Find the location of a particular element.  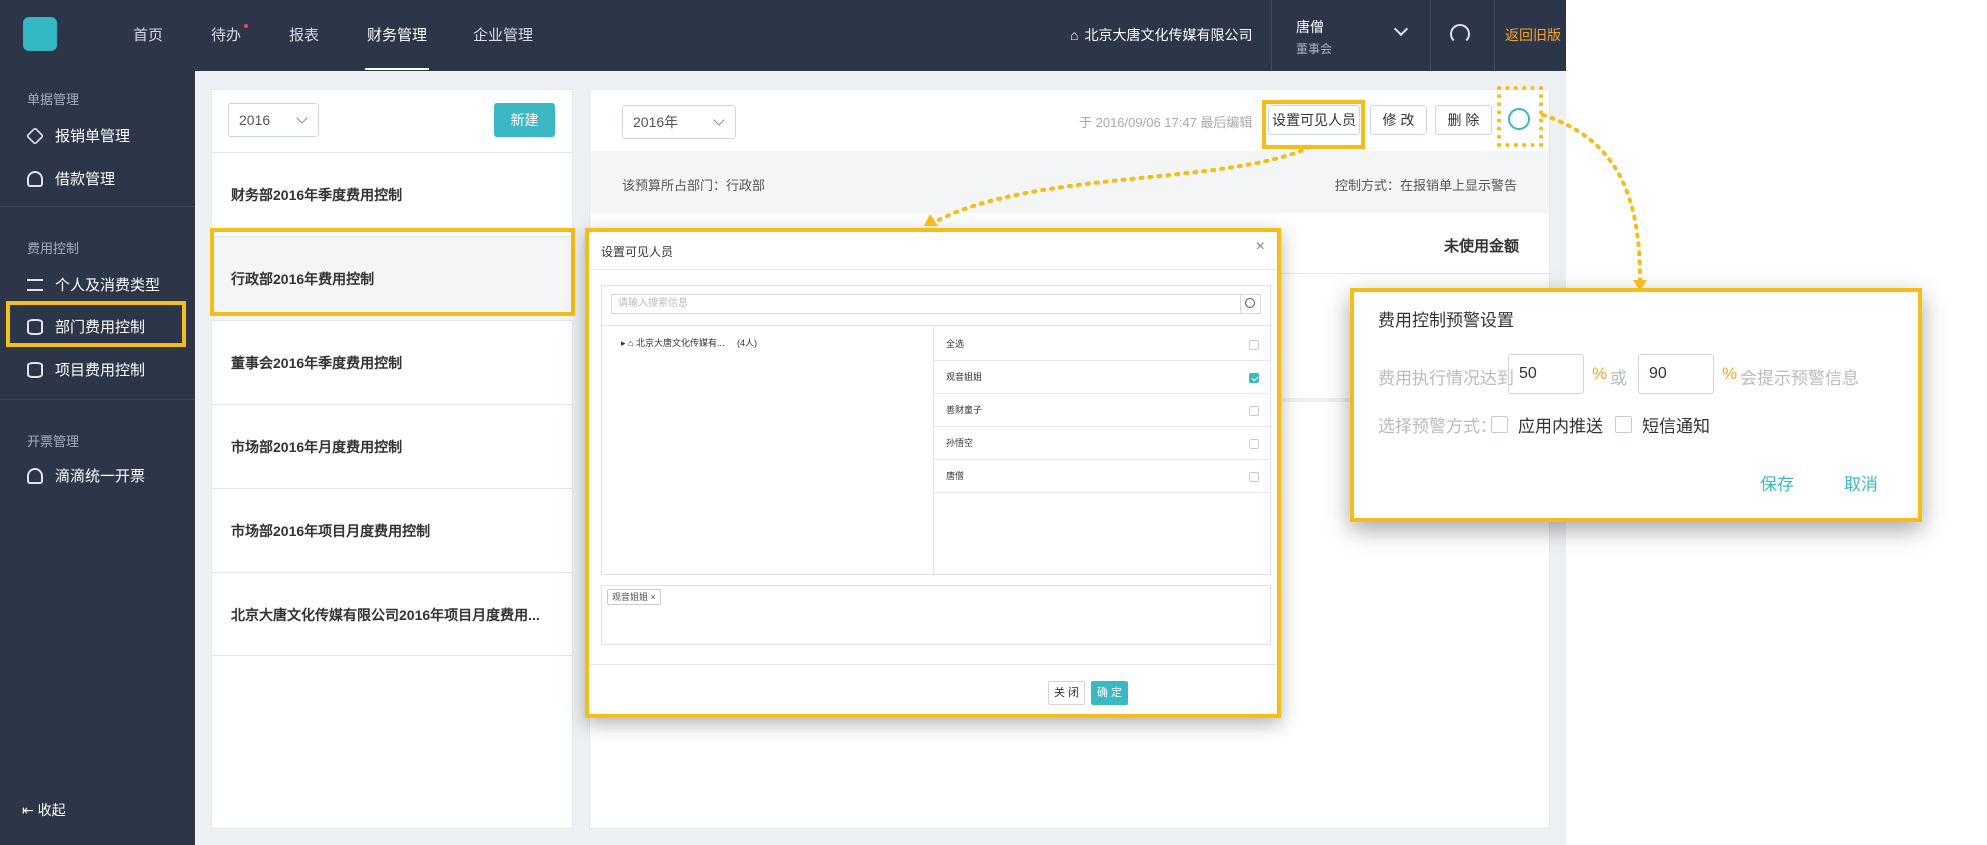

cancel-button: 取消 is located at coordinates (1861, 482).